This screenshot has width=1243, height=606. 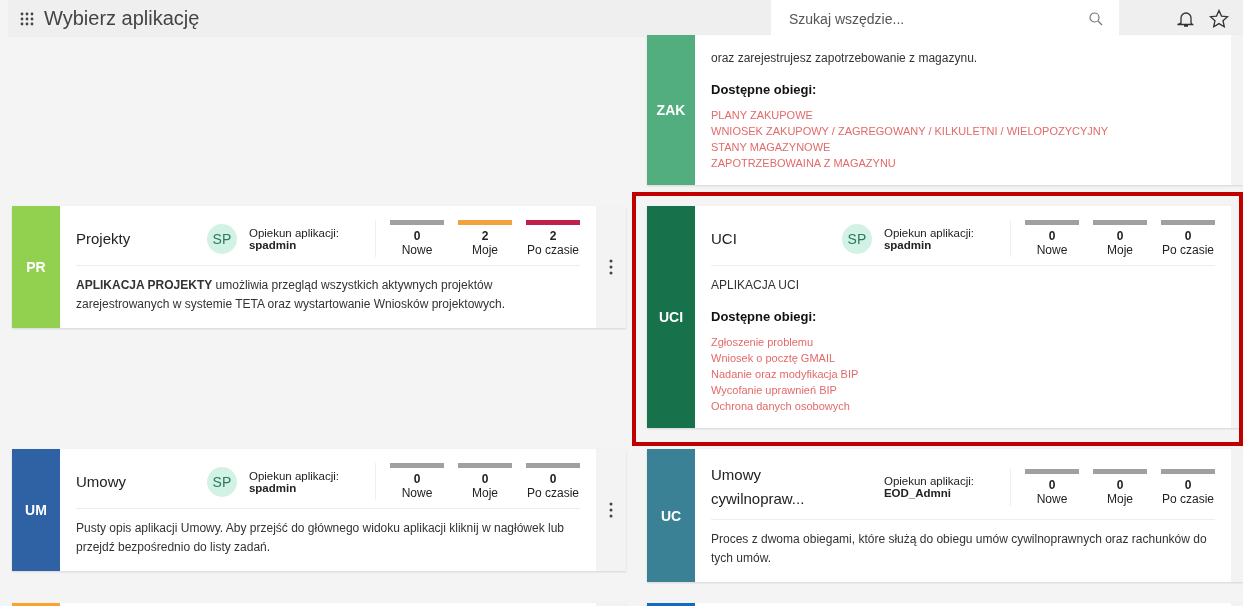 What do you see at coordinates (845, 58) in the screenshot?
I see `app-description: oraz zarejestrujesz zapotrzebowanie z magazynu.` at bounding box center [845, 58].